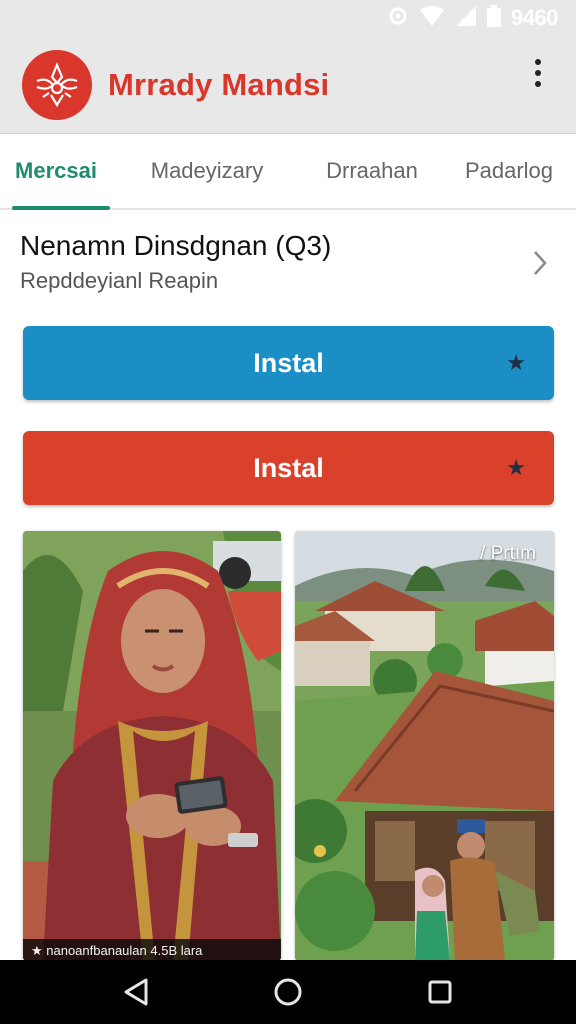 This screenshot has height=1024, width=576. What do you see at coordinates (508, 553) in the screenshot?
I see `card-tag: / Prtım` at bounding box center [508, 553].